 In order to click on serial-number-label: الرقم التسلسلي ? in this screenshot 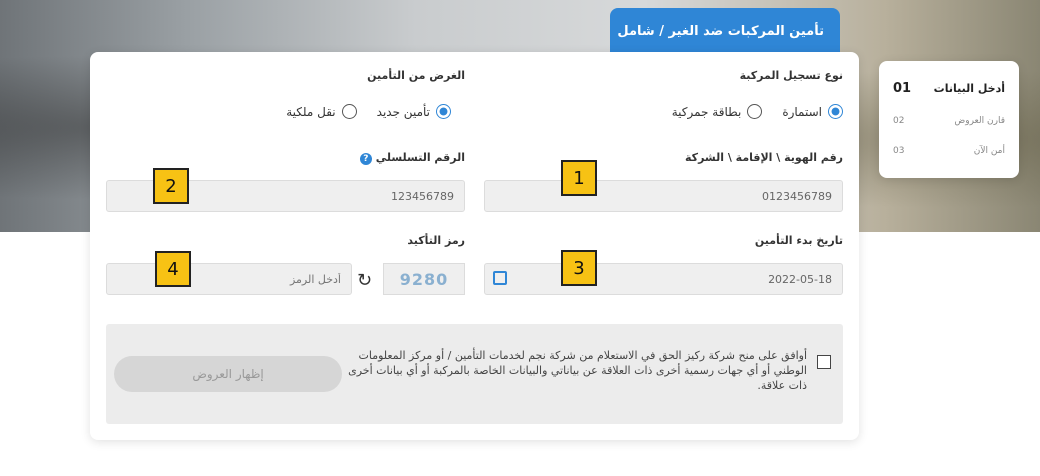, I will do `click(410, 158)`.